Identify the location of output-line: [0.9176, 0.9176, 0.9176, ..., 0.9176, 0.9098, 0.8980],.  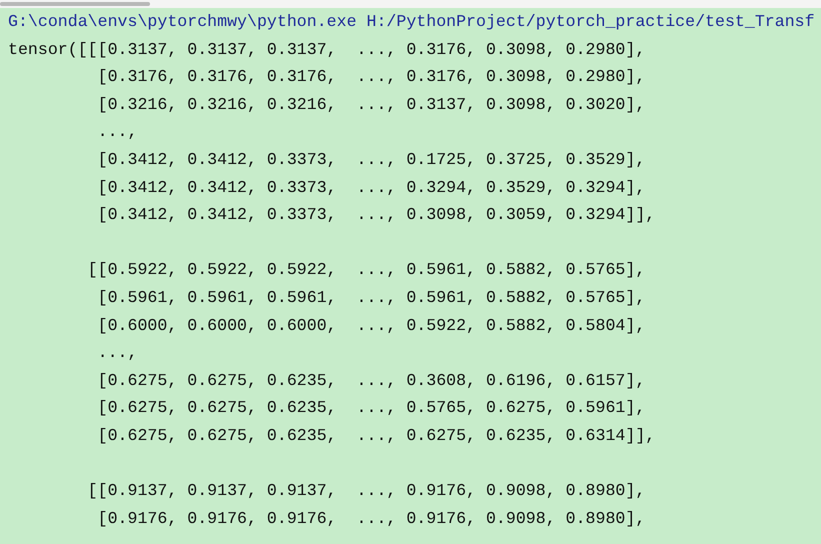
(371, 518).